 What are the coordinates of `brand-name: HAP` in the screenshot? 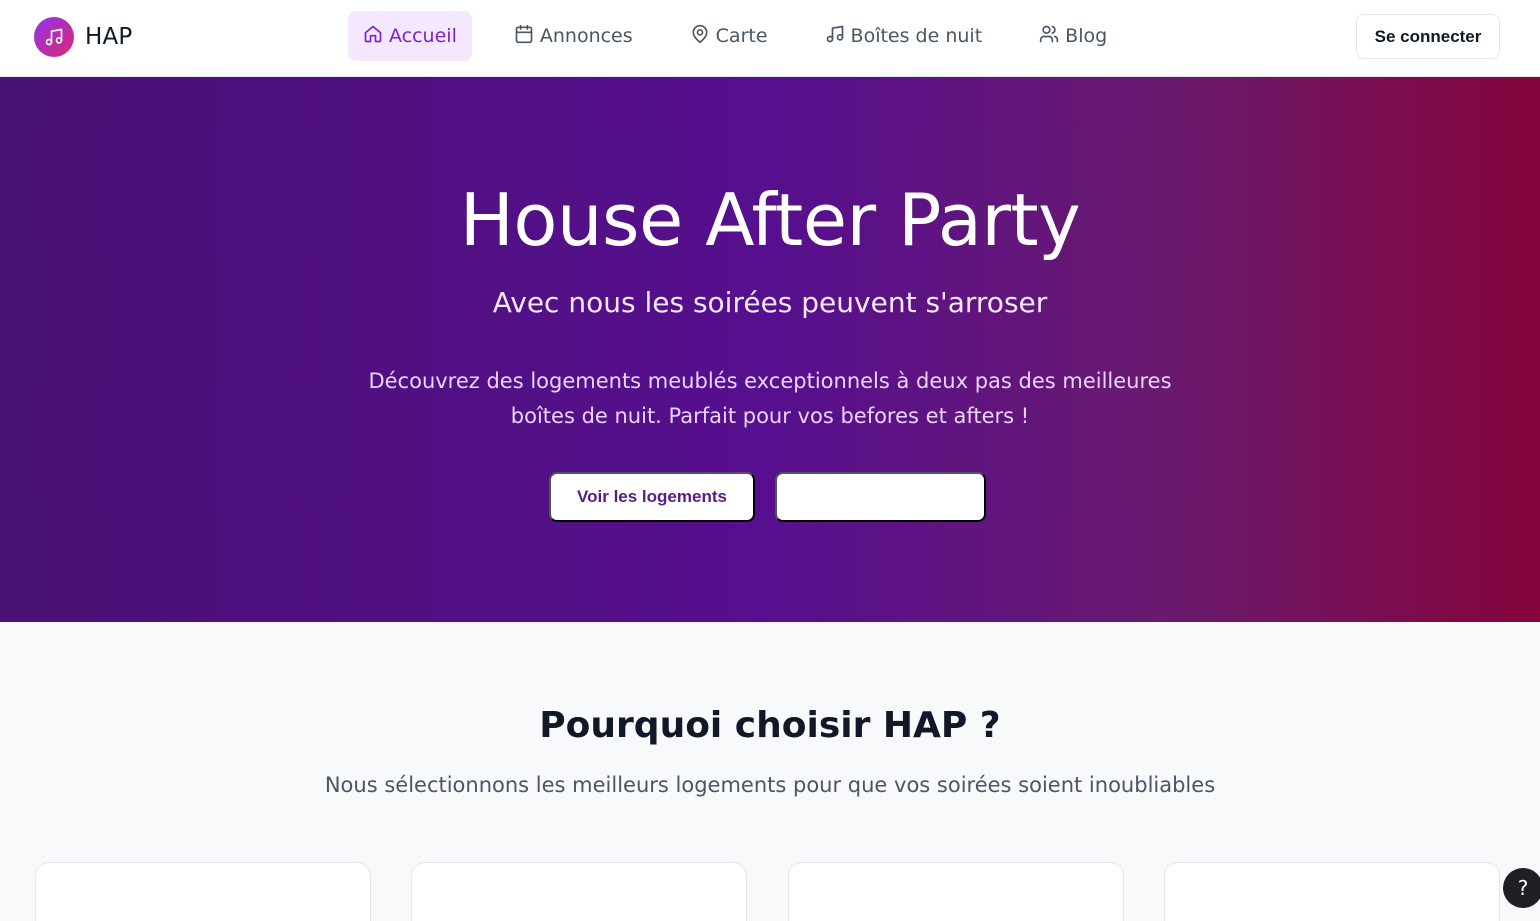 It's located at (109, 37).